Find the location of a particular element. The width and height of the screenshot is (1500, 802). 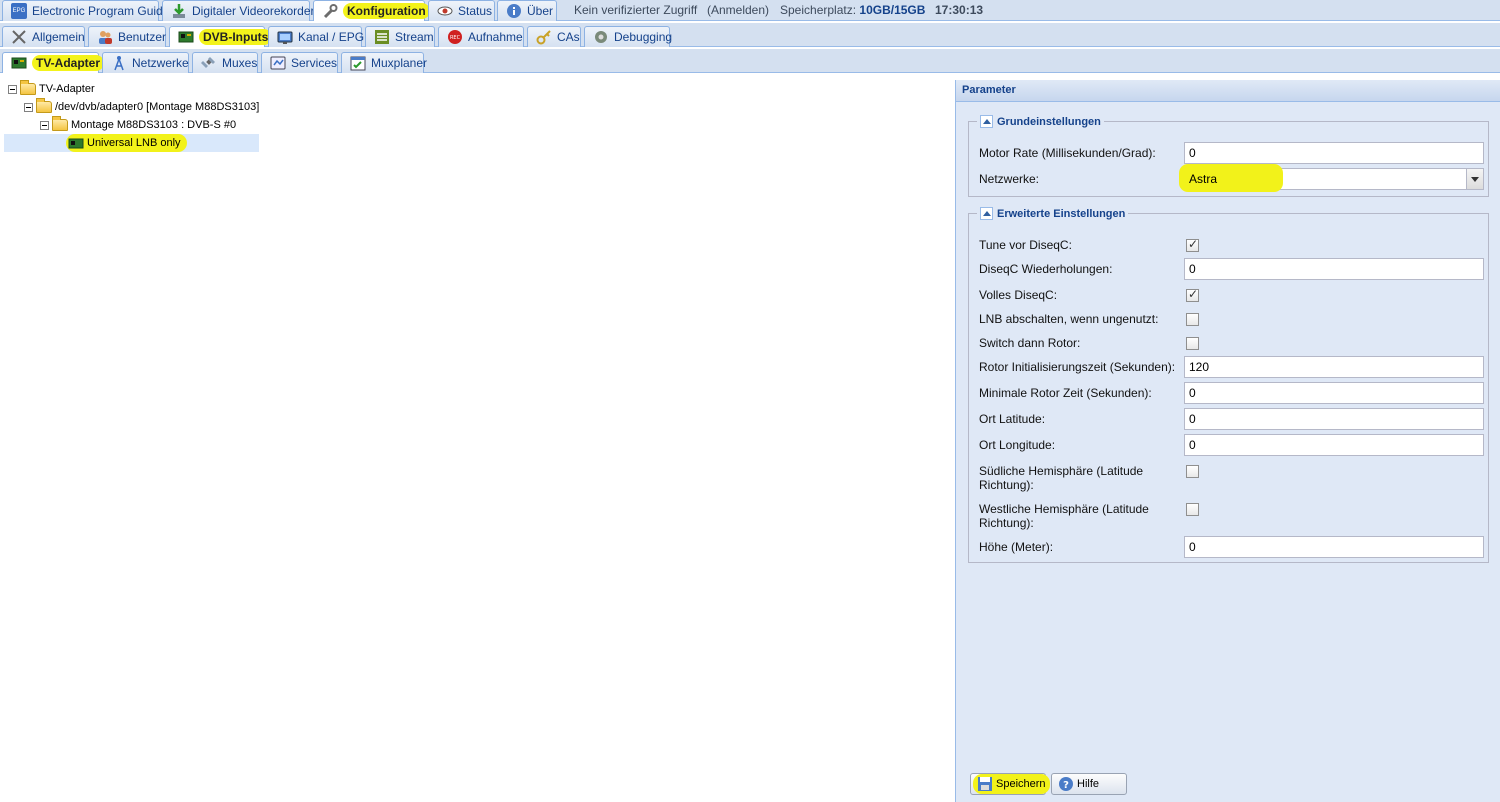

tree-node-root: TV-Adapter is located at coordinates (51, 89).